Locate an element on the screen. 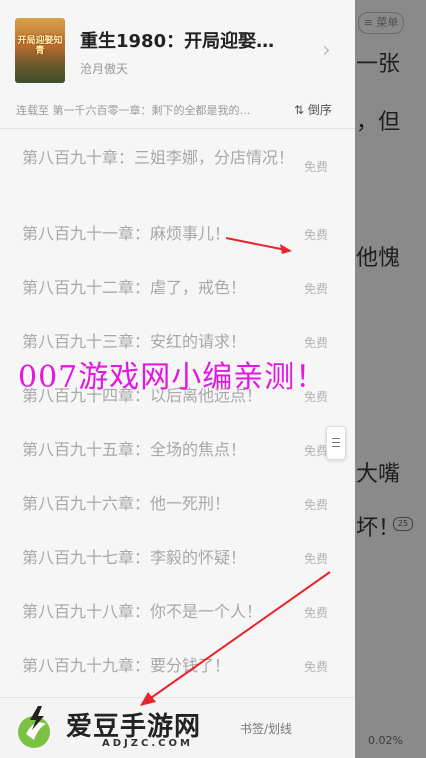 The image size is (426, 758). comment-icon: 25 is located at coordinates (403, 524).